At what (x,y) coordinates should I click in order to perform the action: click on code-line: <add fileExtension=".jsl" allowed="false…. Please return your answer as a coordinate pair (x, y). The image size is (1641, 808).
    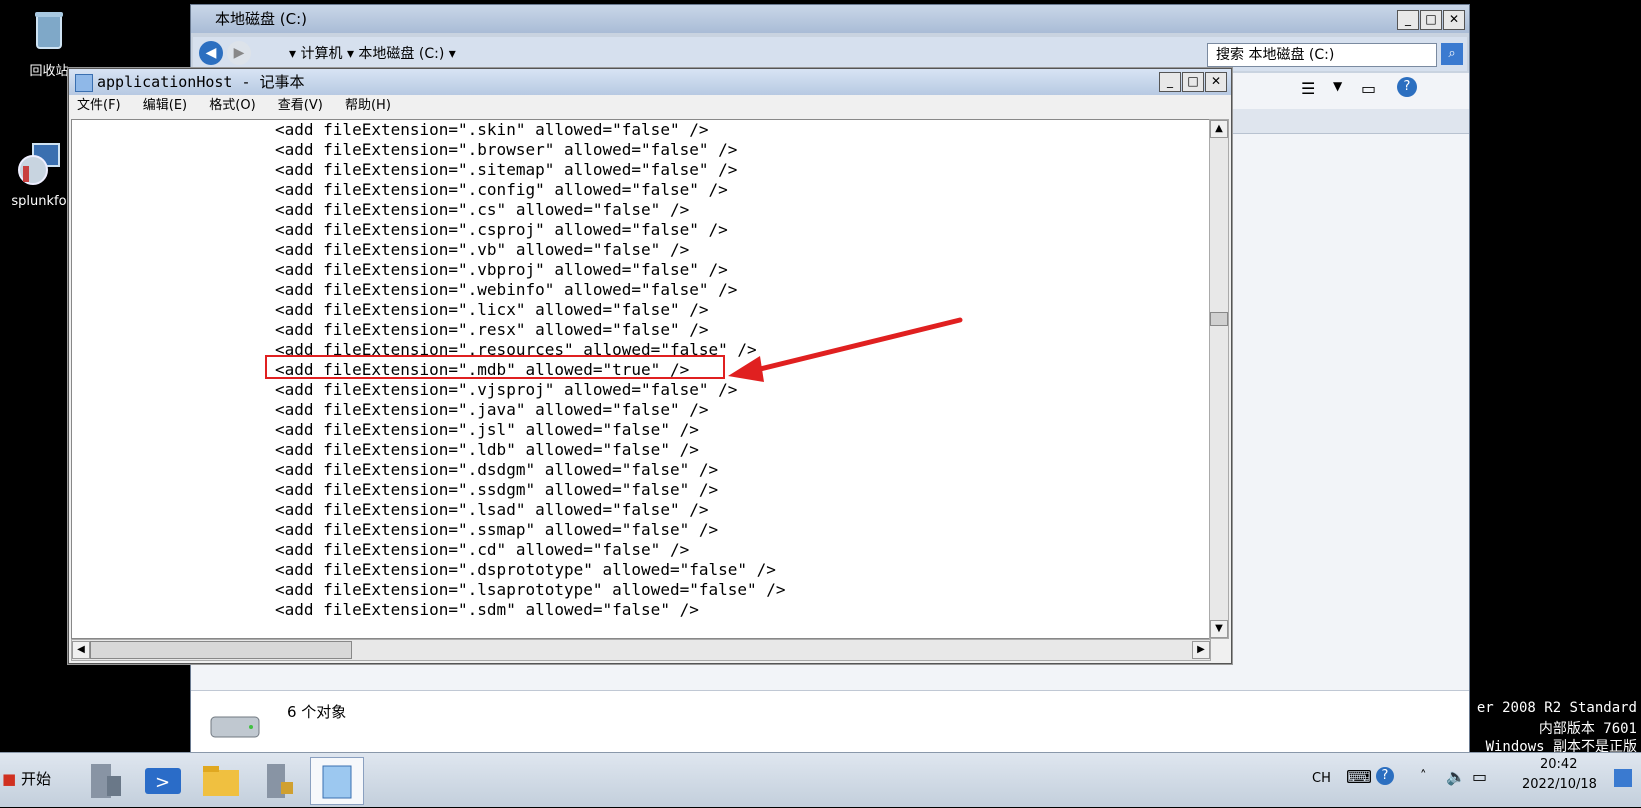
    Looking at the image, I should click on (487, 429).